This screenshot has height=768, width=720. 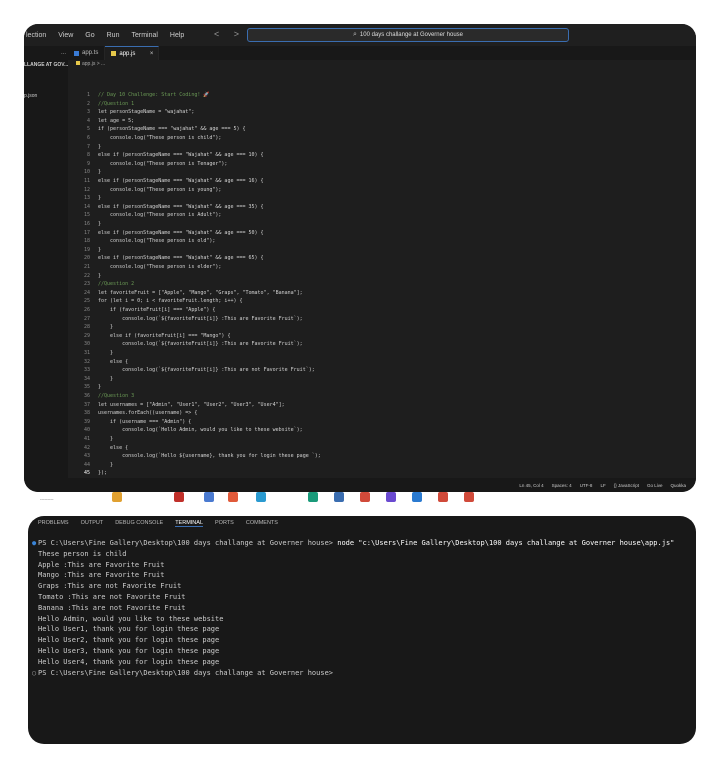 What do you see at coordinates (103, 473) in the screenshot?
I see `code-line: });` at bounding box center [103, 473].